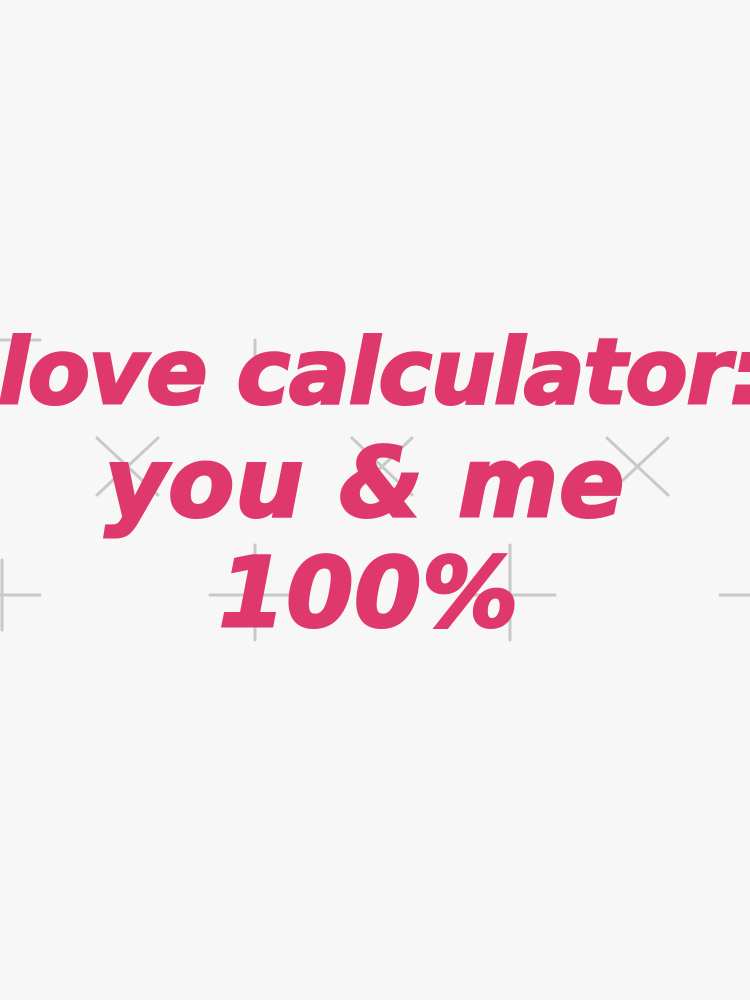 The width and height of the screenshot is (750, 1000). What do you see at coordinates (368, 593) in the screenshot?
I see `sticker-line-percentage: 100%` at bounding box center [368, 593].